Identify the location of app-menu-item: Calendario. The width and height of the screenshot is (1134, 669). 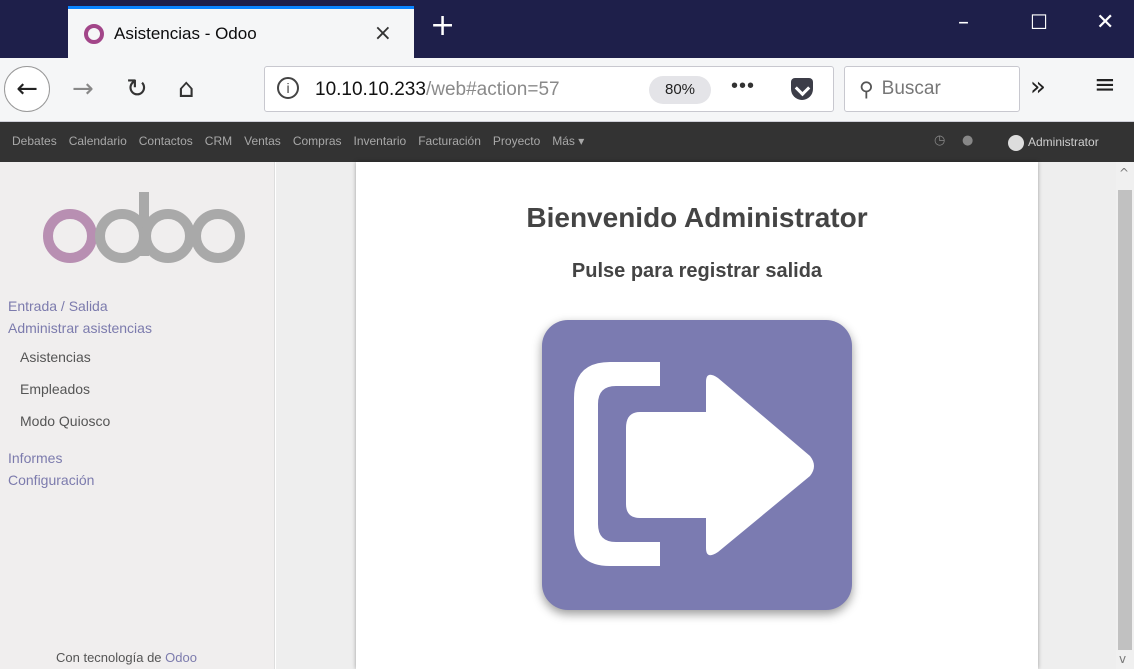
(98, 141).